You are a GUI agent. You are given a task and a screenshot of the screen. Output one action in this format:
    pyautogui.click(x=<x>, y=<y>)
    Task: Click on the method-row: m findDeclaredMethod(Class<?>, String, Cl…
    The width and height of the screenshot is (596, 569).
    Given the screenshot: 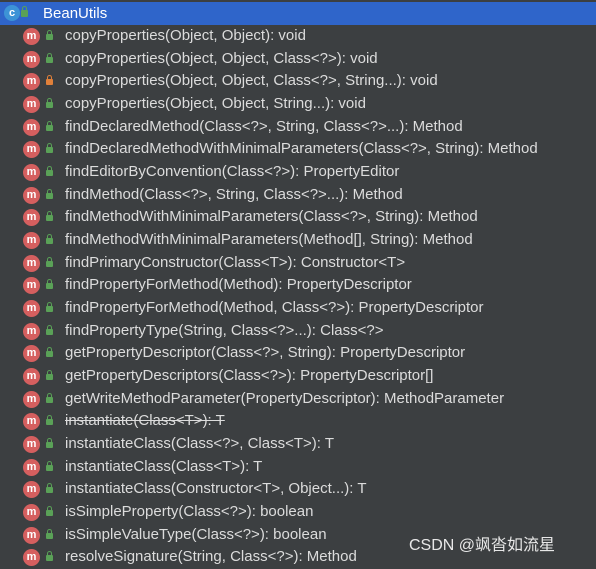 What is the action you would take?
    pyautogui.click(x=298, y=127)
    